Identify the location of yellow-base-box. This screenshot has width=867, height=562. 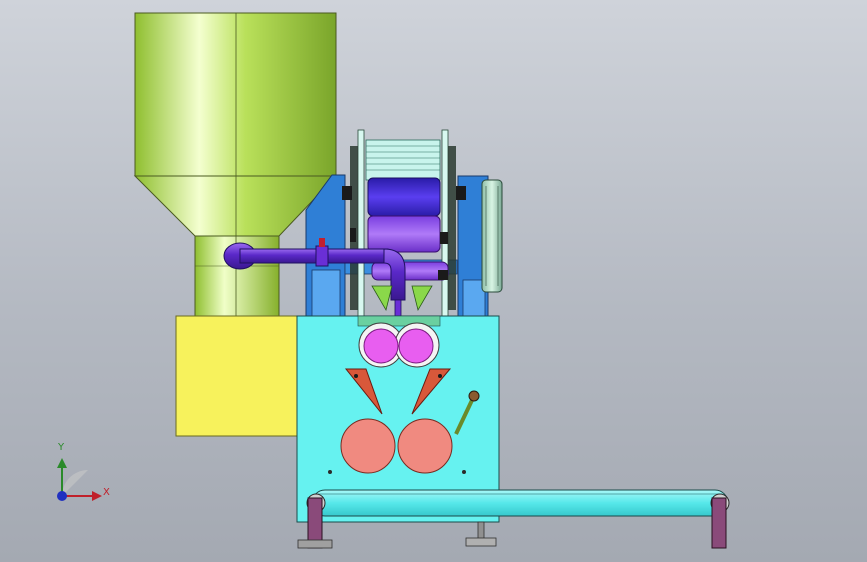
(236, 376).